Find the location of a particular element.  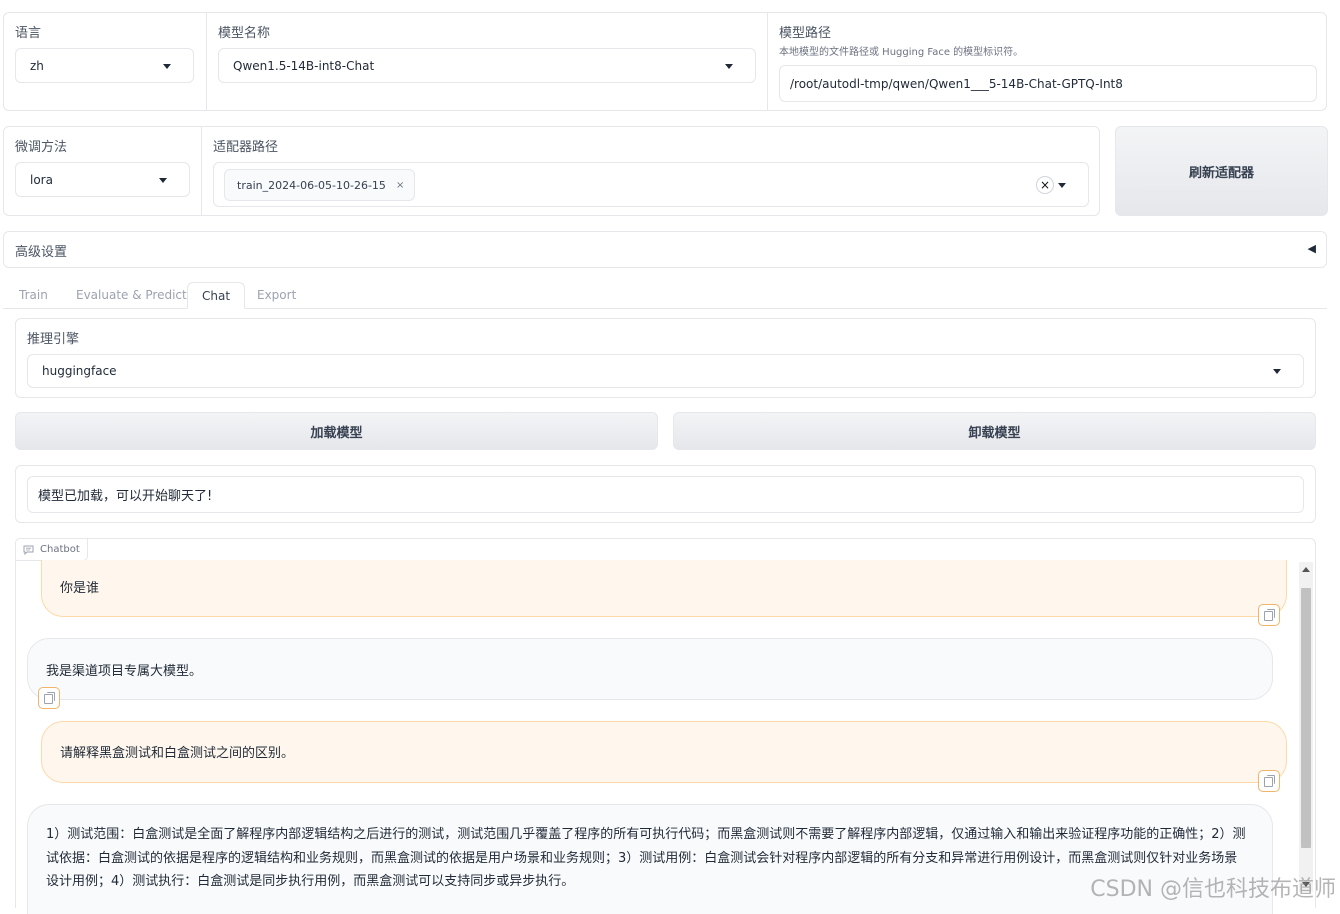

chat-message-user-2: 请解释黑盒测试和白盒测试之间的区别。 is located at coordinates (664, 752).